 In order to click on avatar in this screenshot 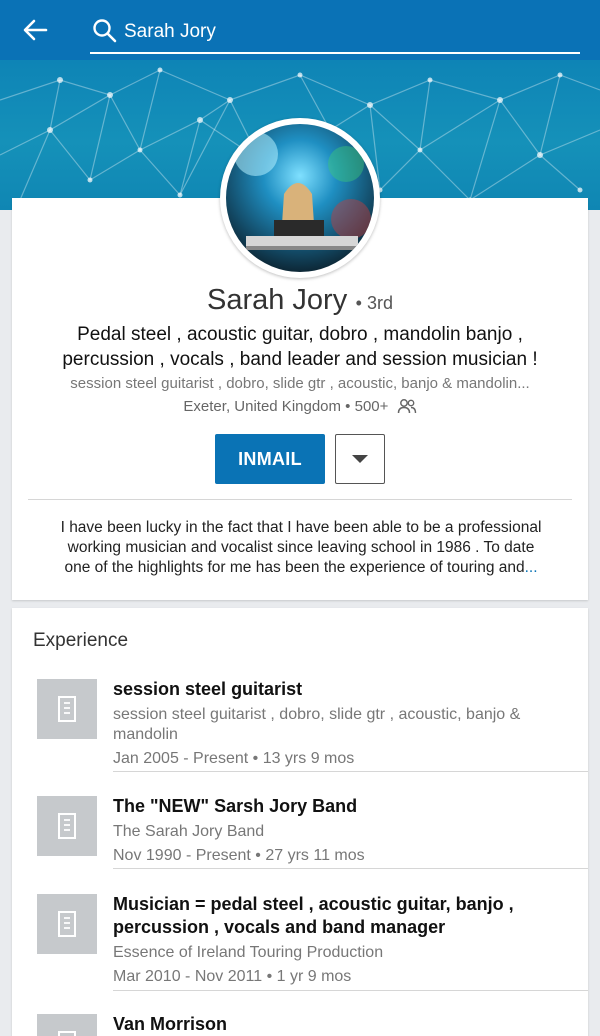, I will do `click(300, 198)`.